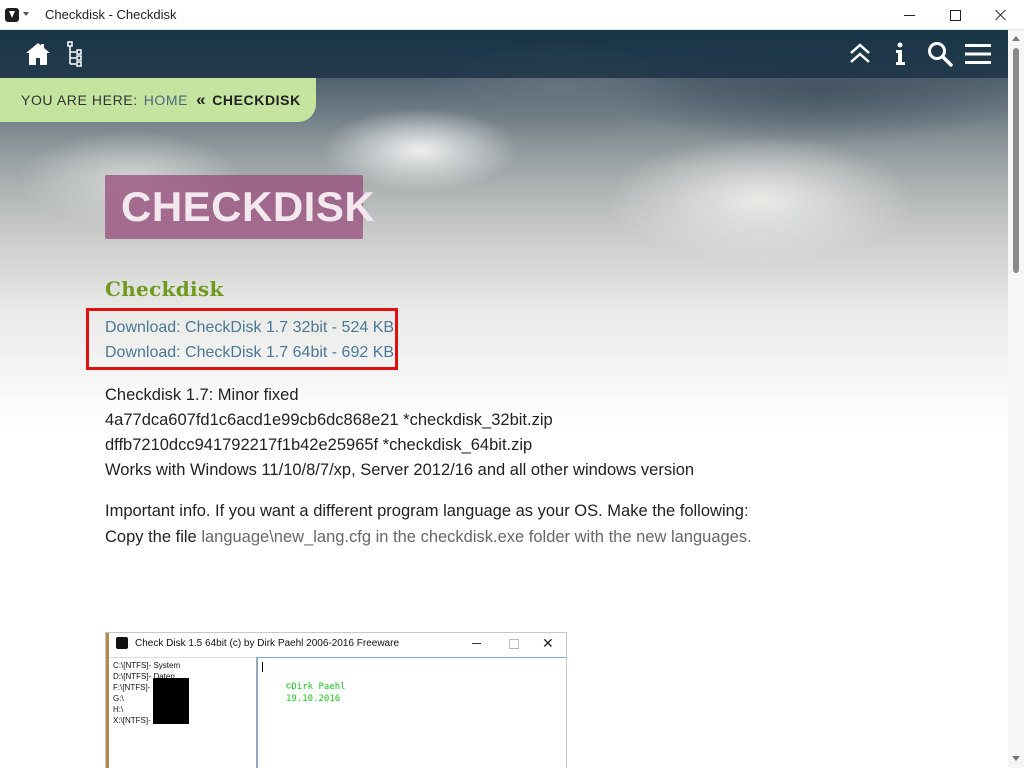  I want to click on chevrons-up-icon, so click(860, 54).